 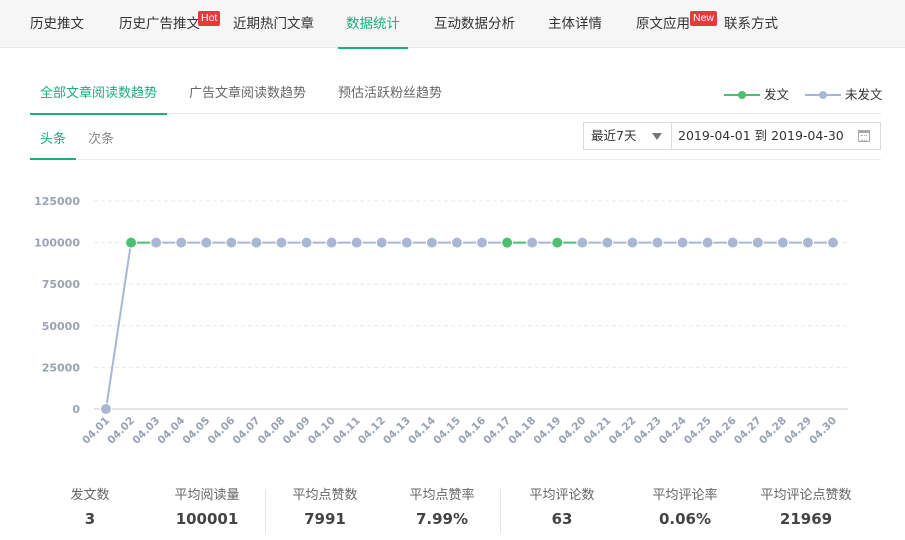 I want to click on x-tick-label: 04.23, so click(x=648, y=431).